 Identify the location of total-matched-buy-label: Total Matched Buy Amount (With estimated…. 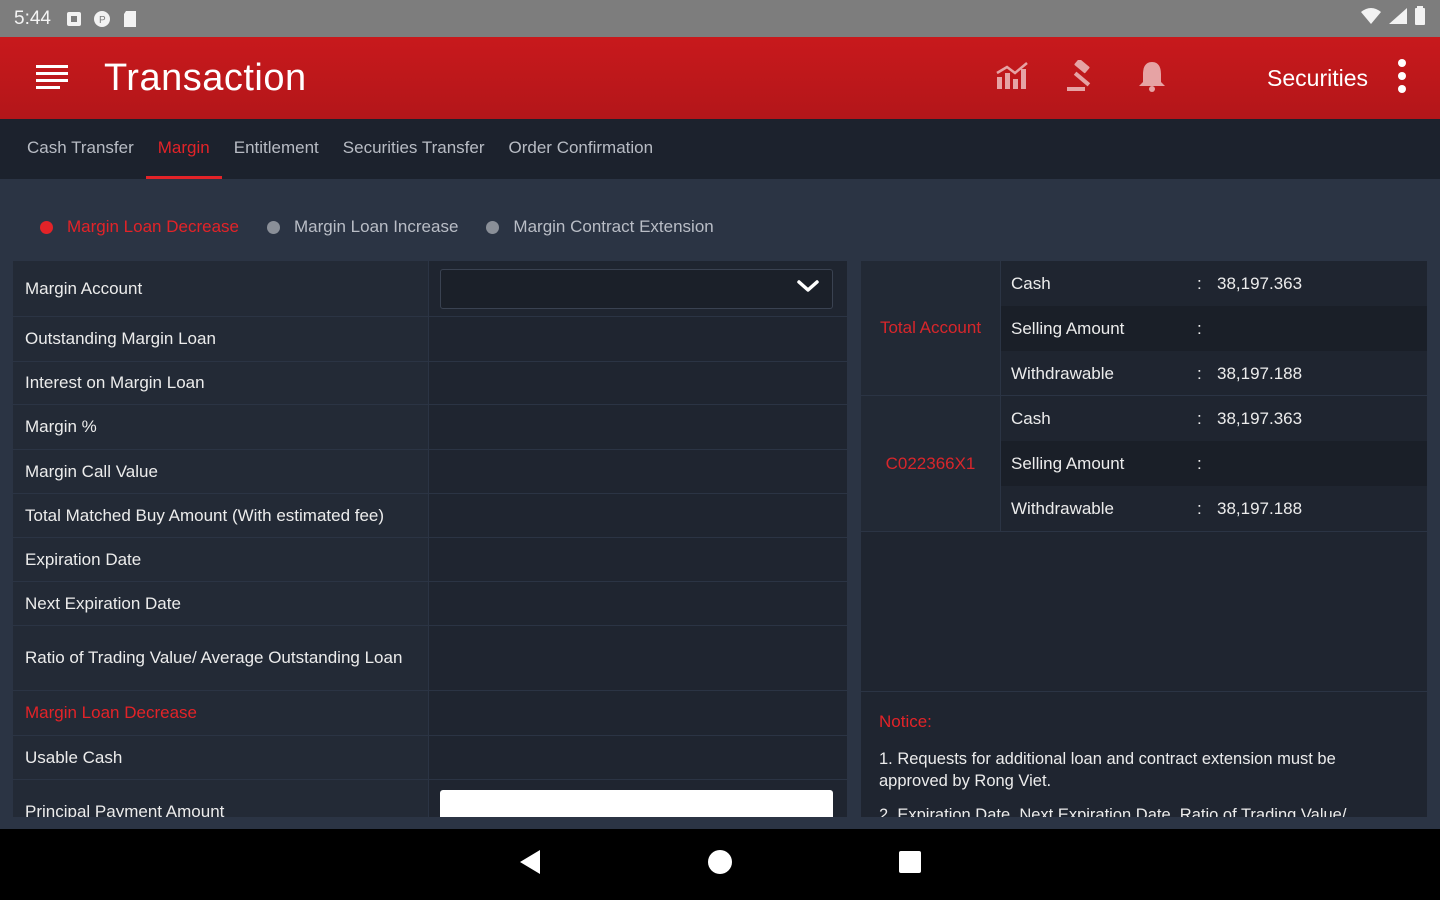
(221, 515).